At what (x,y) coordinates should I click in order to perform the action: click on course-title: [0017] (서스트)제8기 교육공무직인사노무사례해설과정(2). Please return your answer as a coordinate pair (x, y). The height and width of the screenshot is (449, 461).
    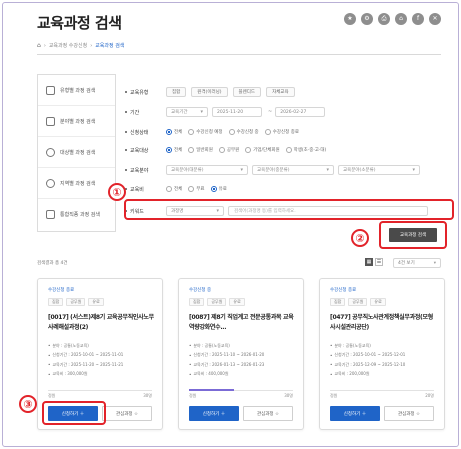
    Looking at the image, I should click on (102, 323).